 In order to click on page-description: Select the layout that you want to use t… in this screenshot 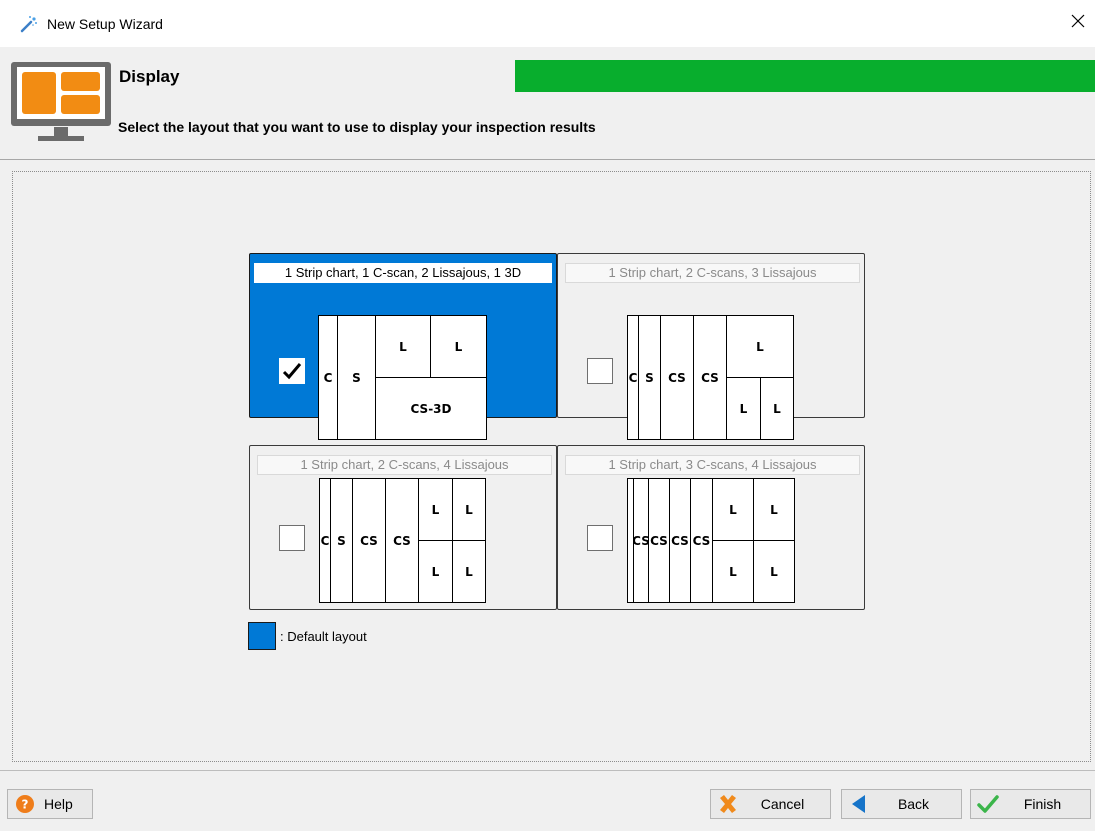, I will do `click(357, 127)`.